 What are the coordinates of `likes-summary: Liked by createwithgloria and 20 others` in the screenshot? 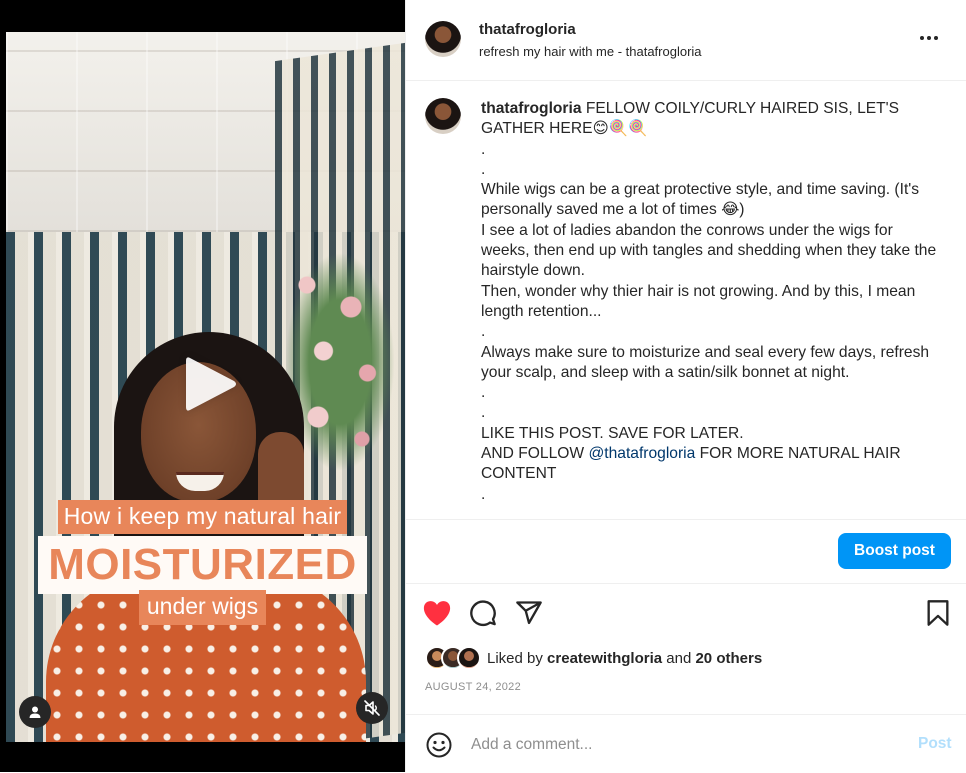 It's located at (593, 658).